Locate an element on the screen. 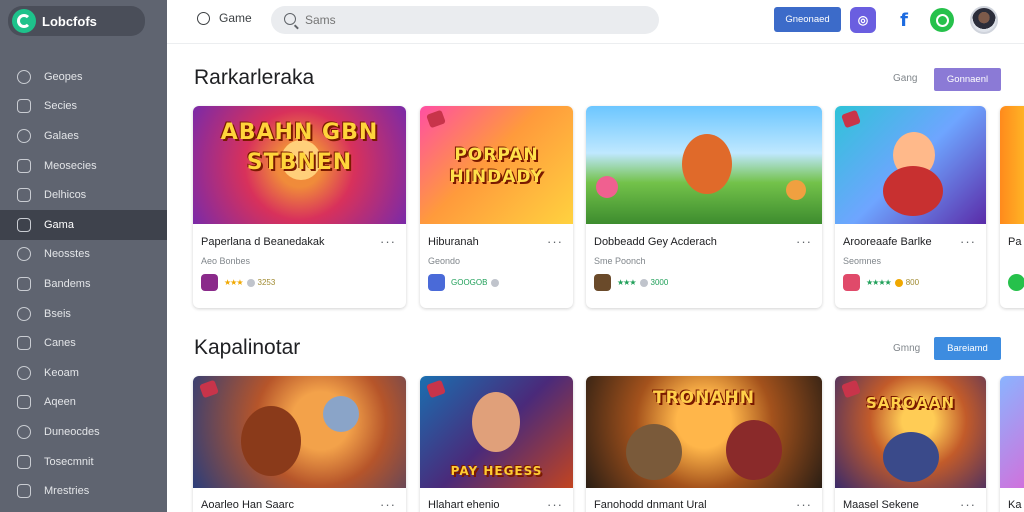 Image resolution: width=1024 pixels, height=512 pixels. card-meta: ★★★ 3253 is located at coordinates (238, 282).